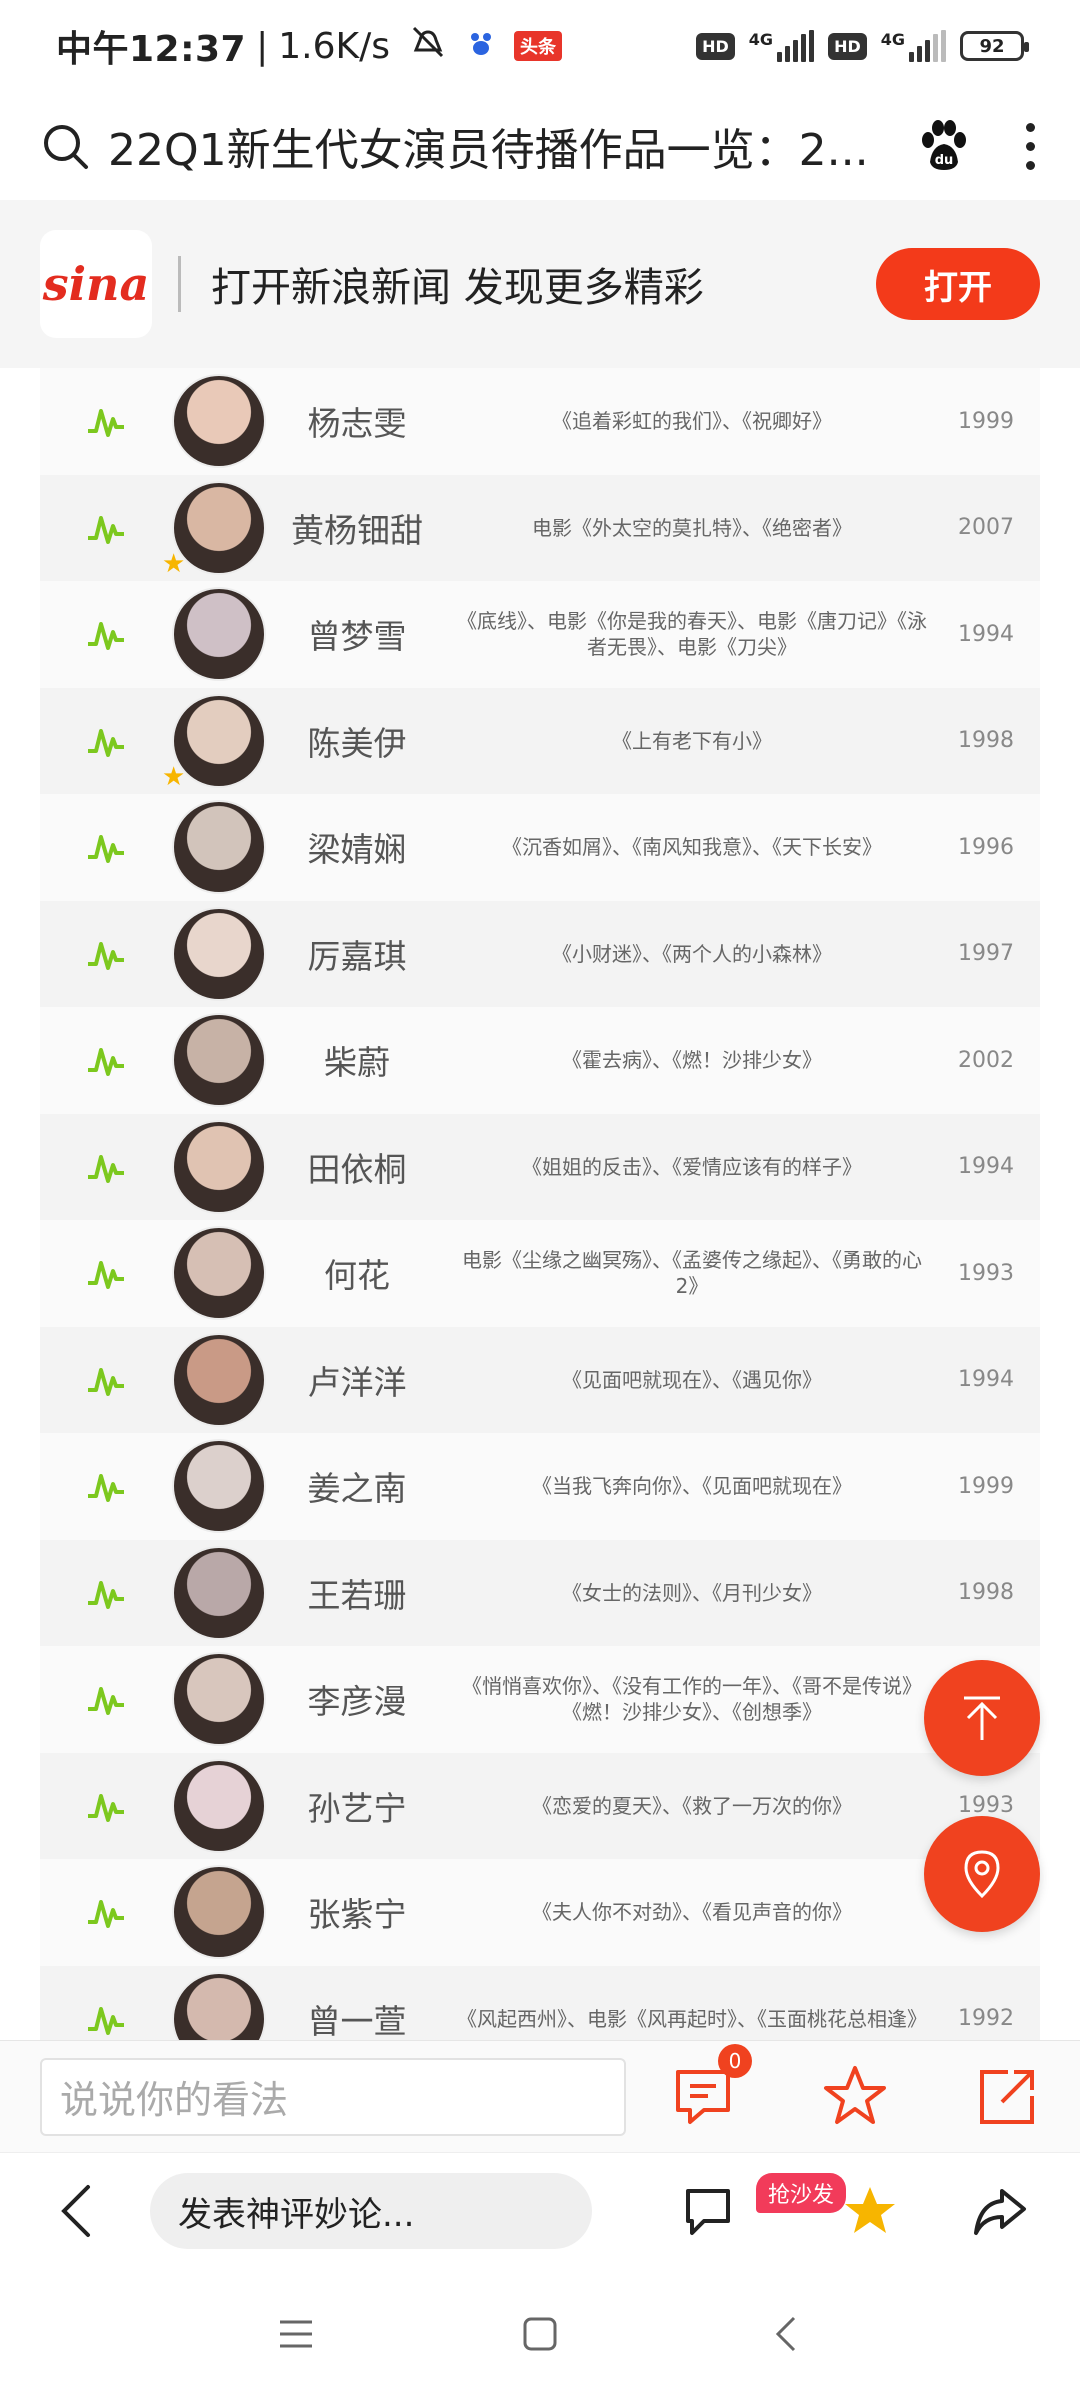 The width and height of the screenshot is (1080, 2400). I want to click on menu-icon, so click(296, 2334).